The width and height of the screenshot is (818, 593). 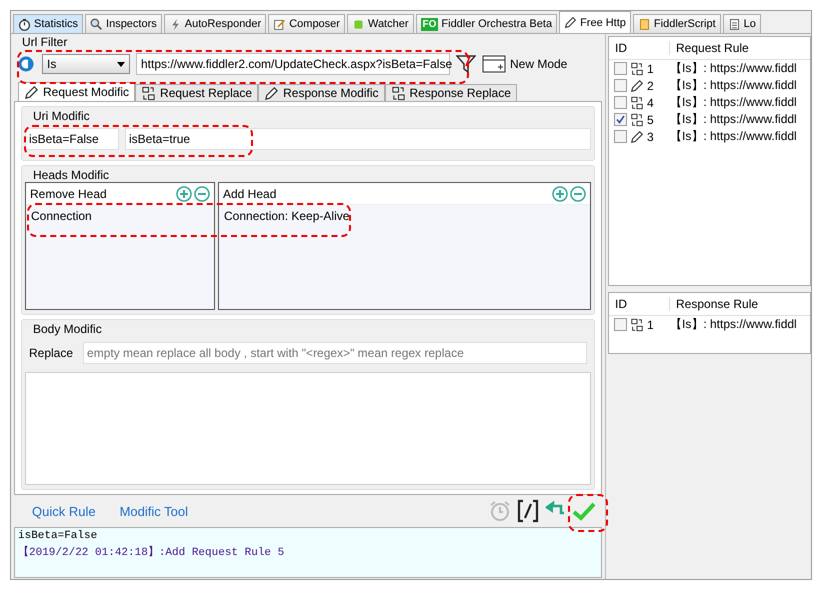 What do you see at coordinates (588, 513) in the screenshot?
I see `annotation-outline` at bounding box center [588, 513].